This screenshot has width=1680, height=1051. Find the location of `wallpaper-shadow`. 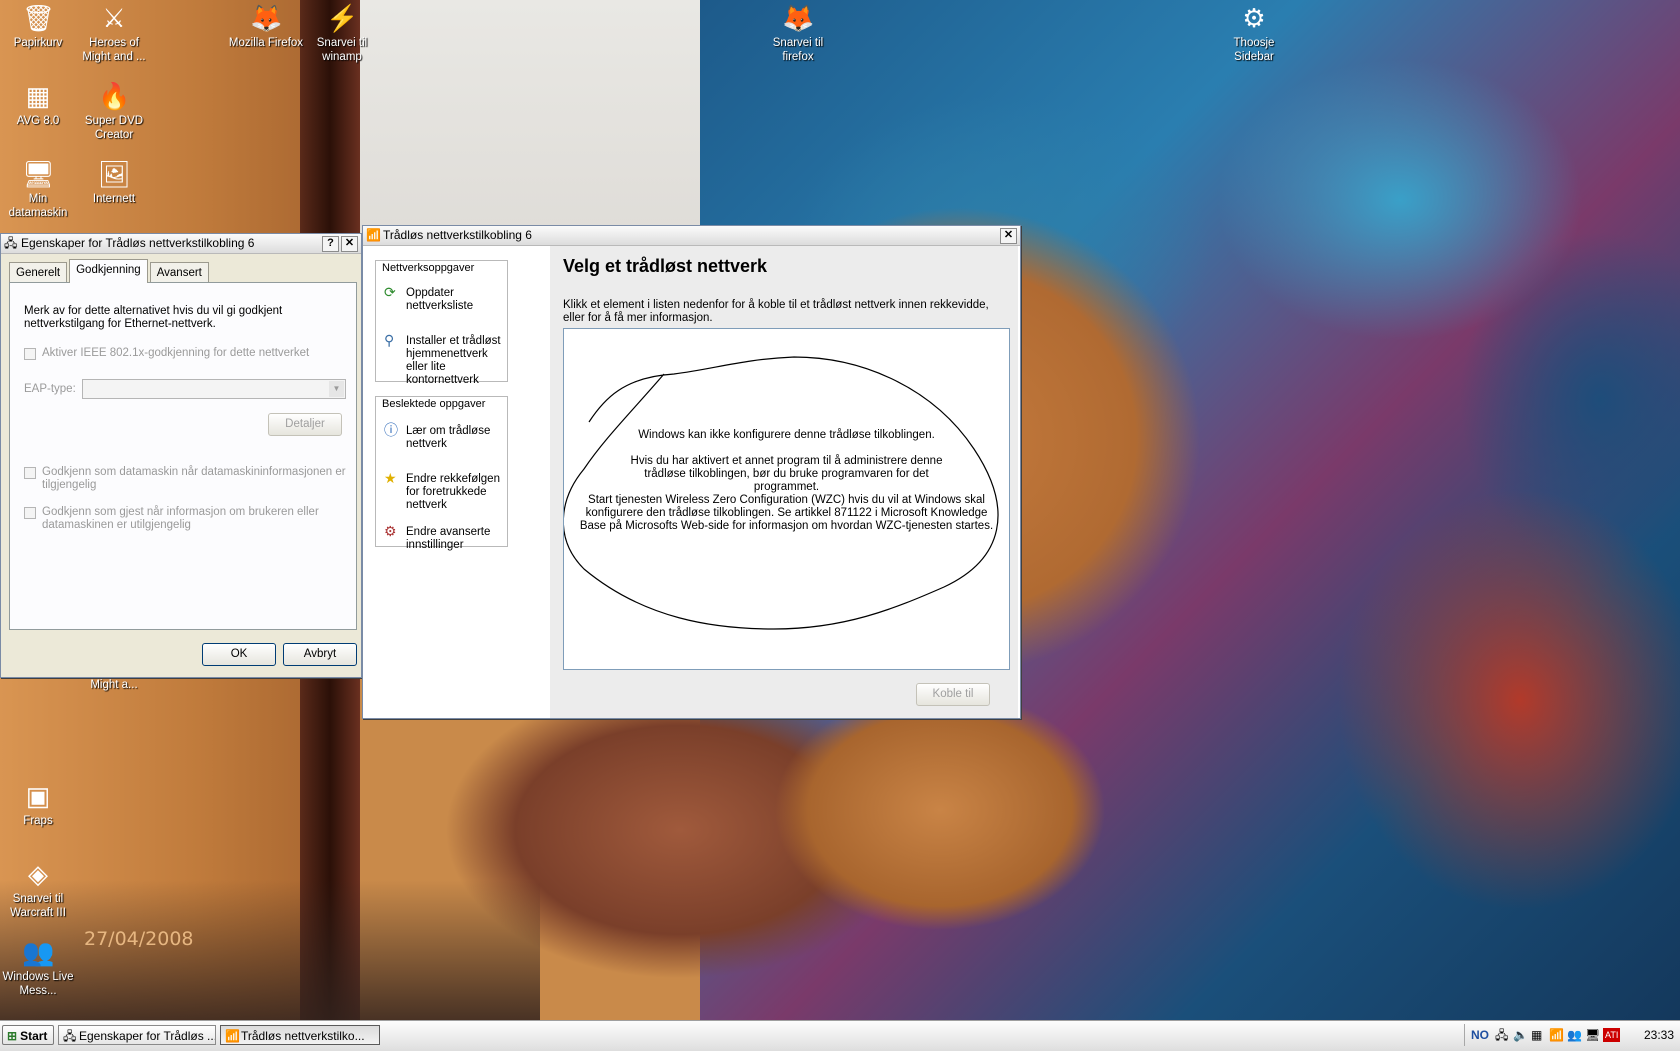

wallpaper-shadow is located at coordinates (270, 950).